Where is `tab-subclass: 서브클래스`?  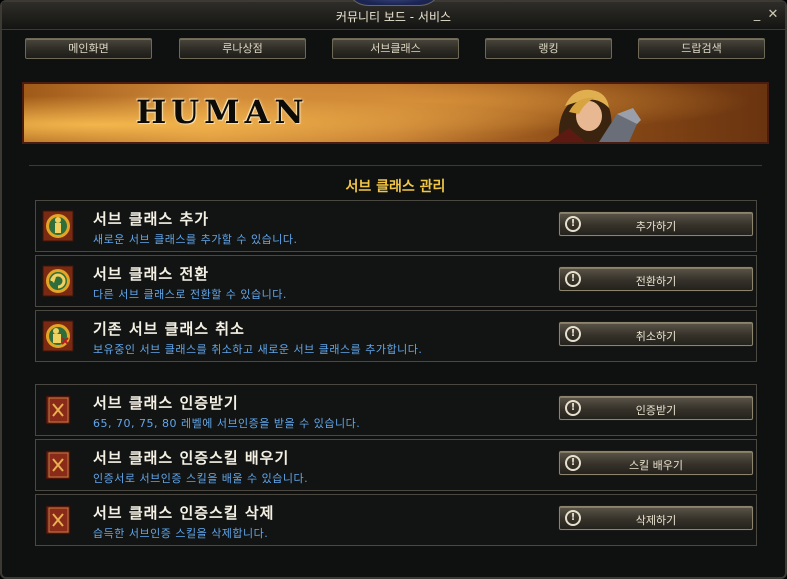 tab-subclass: 서브클래스 is located at coordinates (395, 48).